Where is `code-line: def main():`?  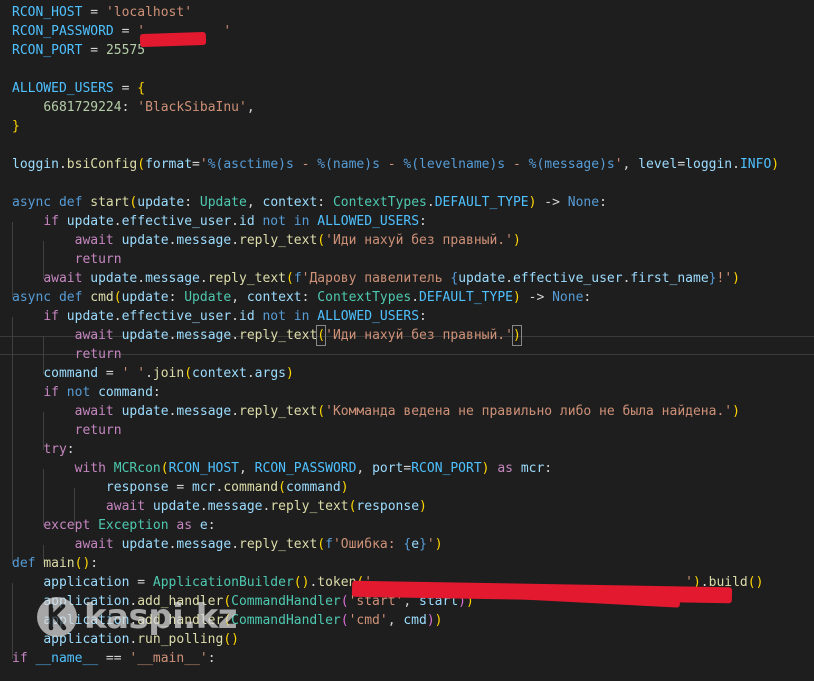
code-line: def main(): is located at coordinates (55, 563).